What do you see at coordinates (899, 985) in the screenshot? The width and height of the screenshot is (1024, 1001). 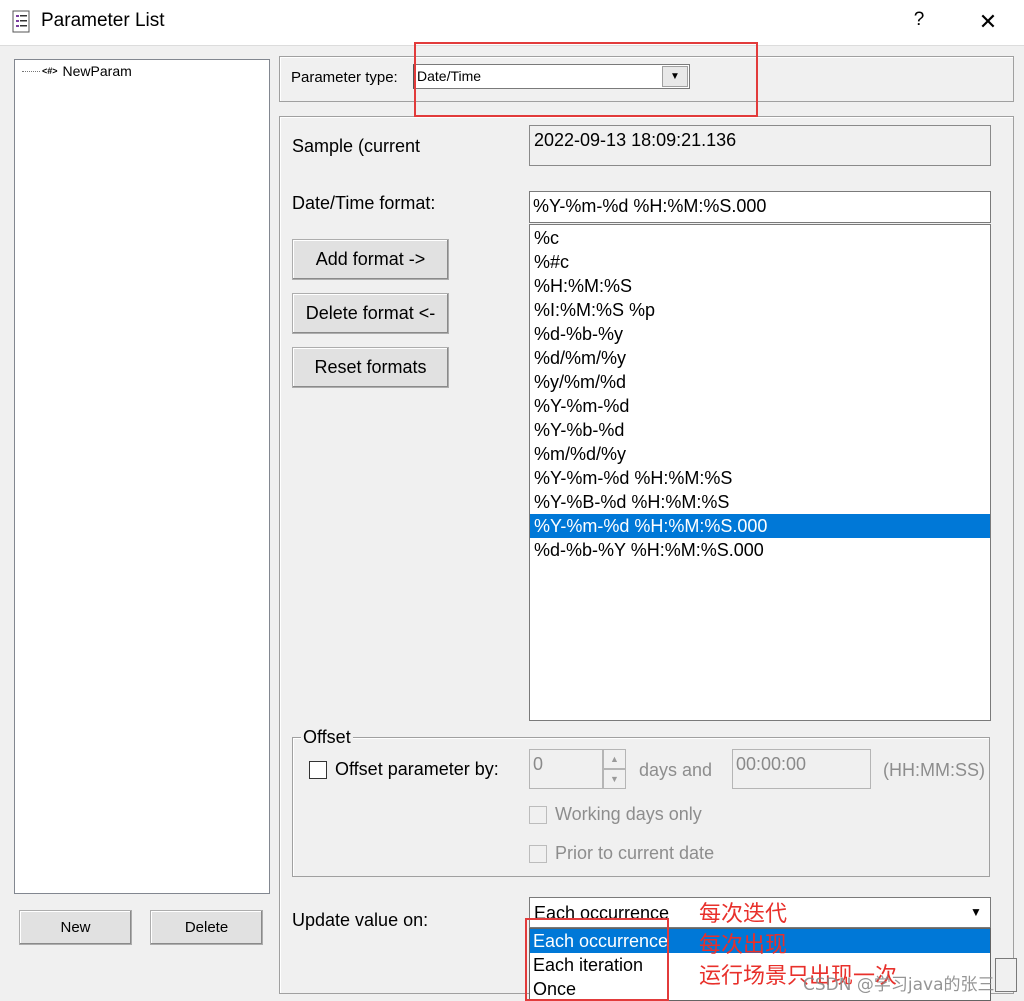 I see `watermark: CSDN @学习java的张三` at bounding box center [899, 985].